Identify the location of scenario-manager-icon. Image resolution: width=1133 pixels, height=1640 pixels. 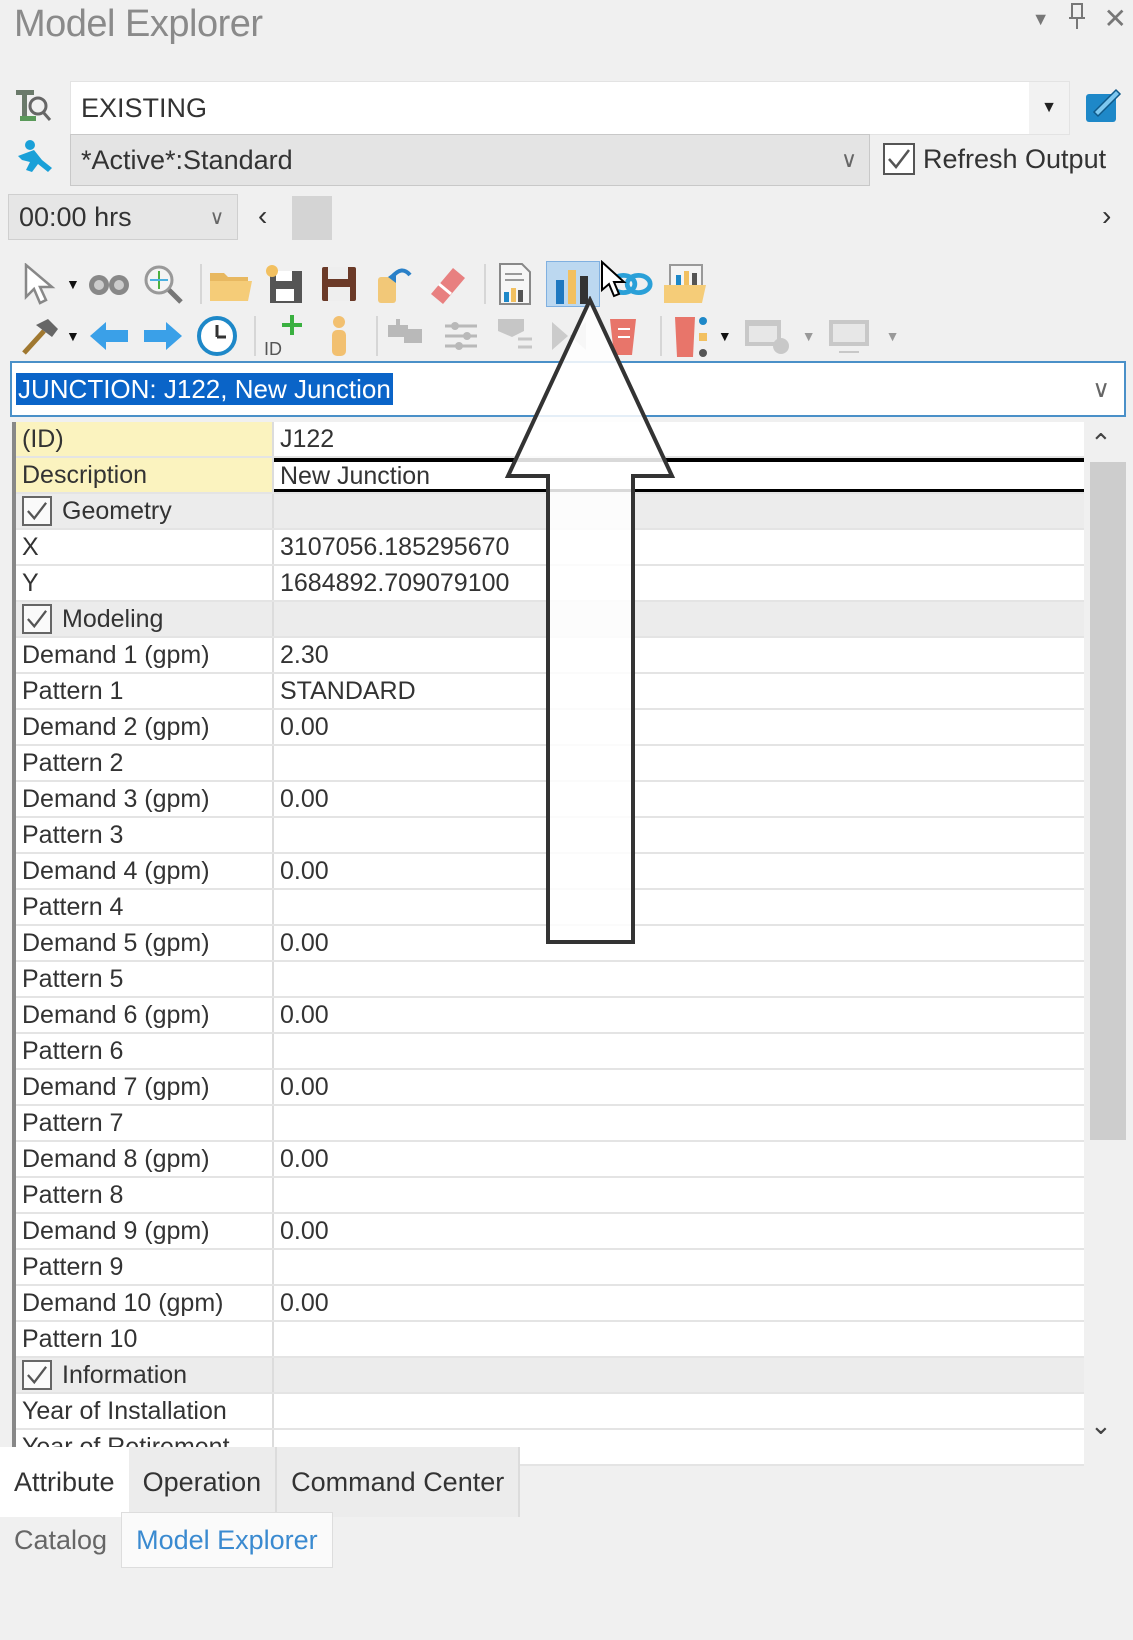
(1103, 108).